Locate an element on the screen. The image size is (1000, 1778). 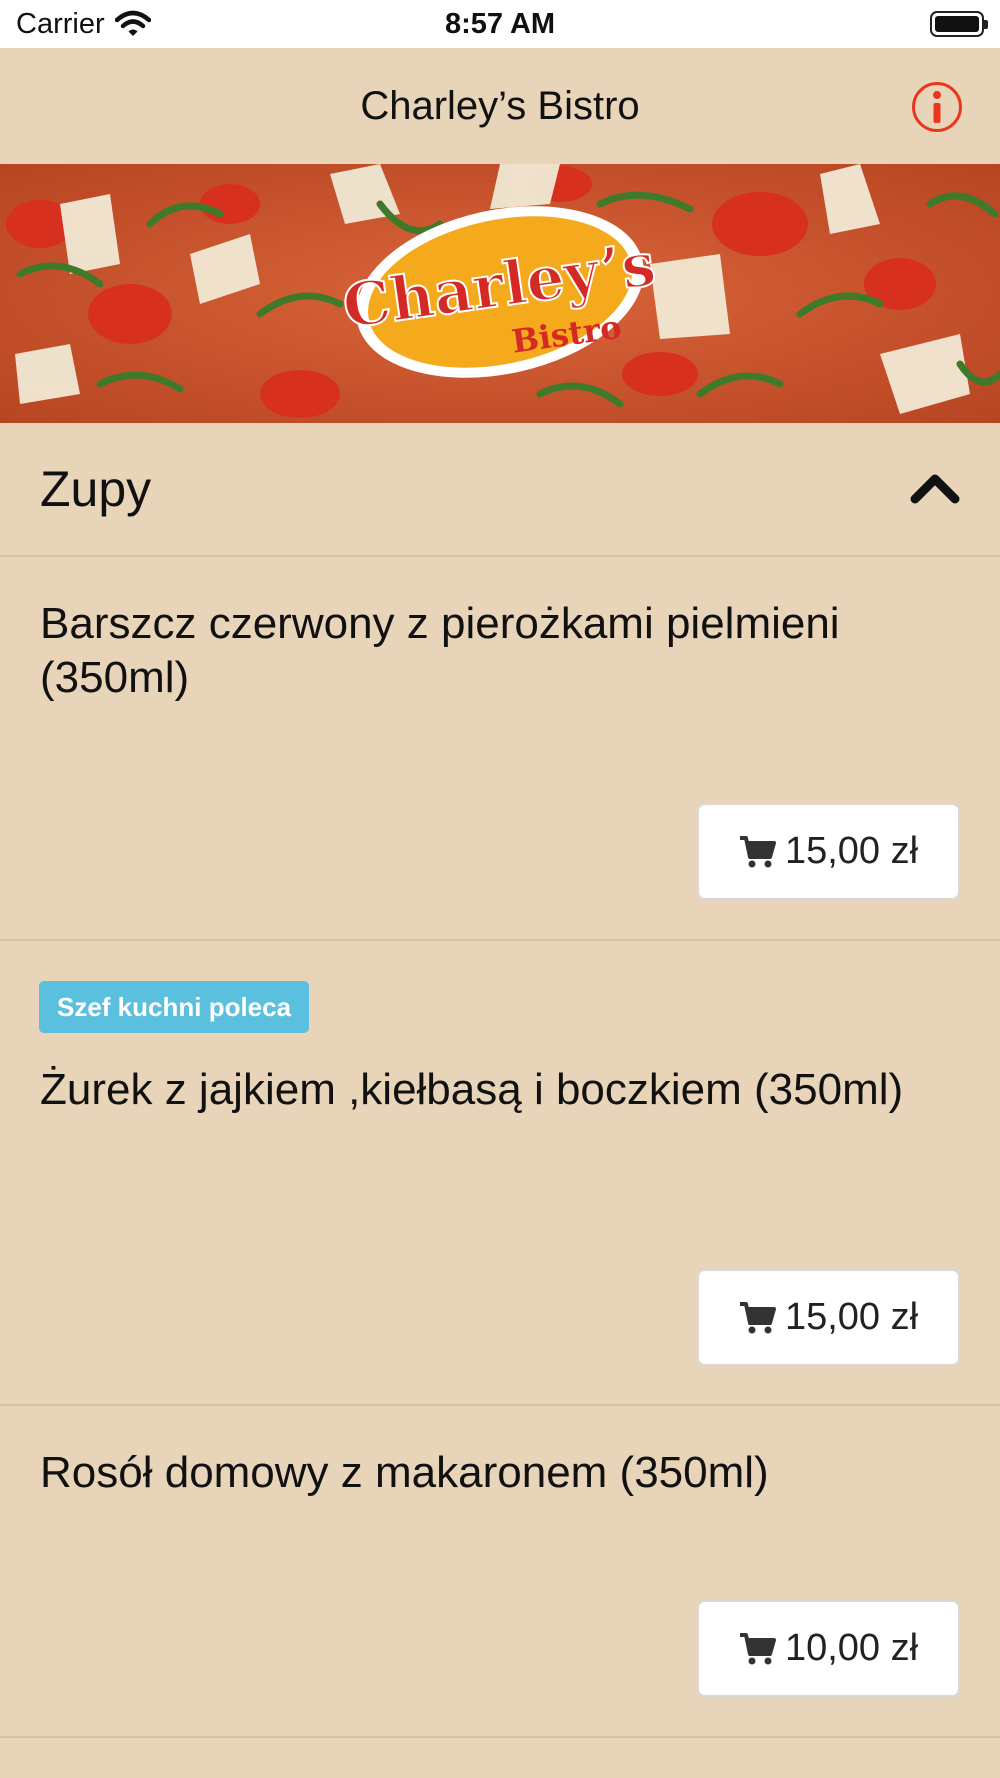
item-price: 10,00 zł is located at coordinates (851, 1648).